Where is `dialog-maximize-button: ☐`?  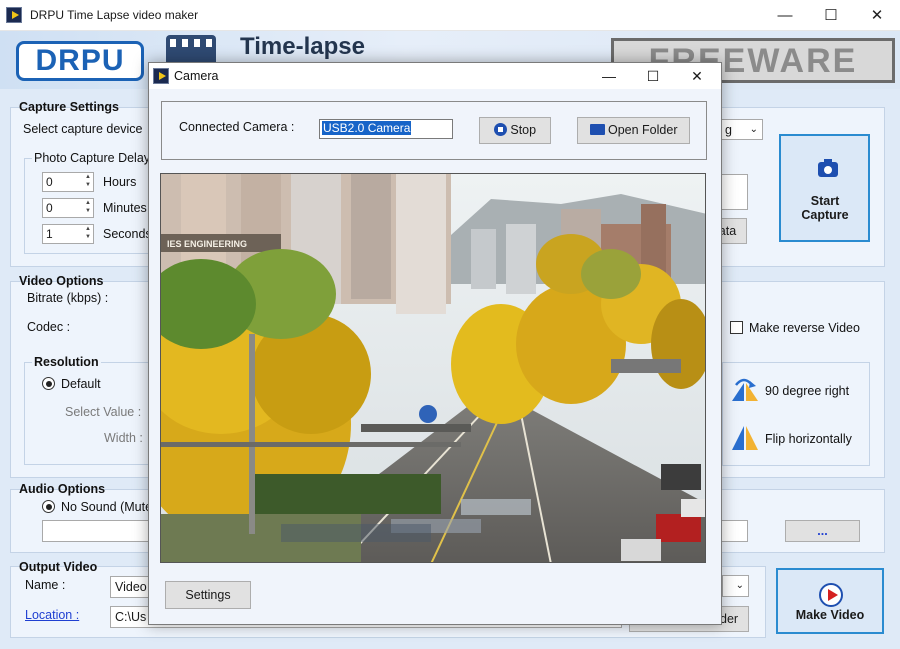 dialog-maximize-button: ☐ is located at coordinates (653, 76).